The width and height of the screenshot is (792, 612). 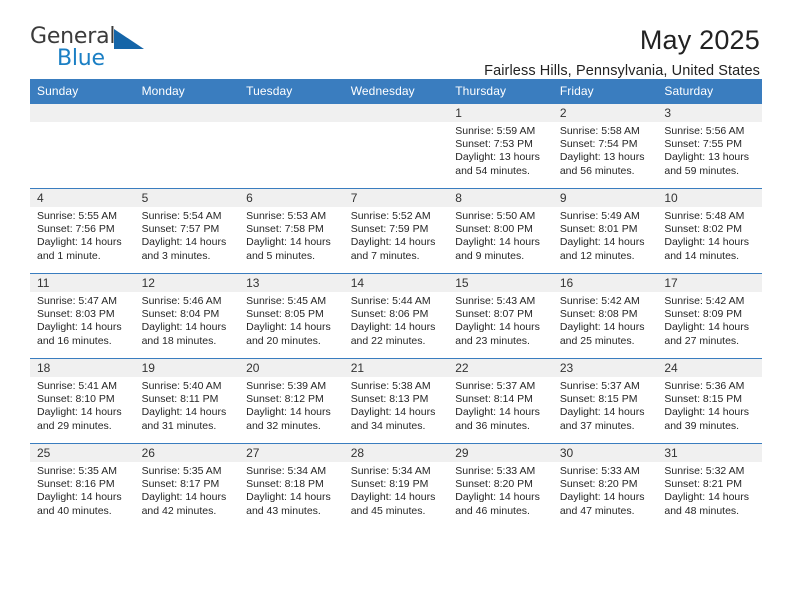 I want to click on day-number: 16, so click(x=605, y=283).